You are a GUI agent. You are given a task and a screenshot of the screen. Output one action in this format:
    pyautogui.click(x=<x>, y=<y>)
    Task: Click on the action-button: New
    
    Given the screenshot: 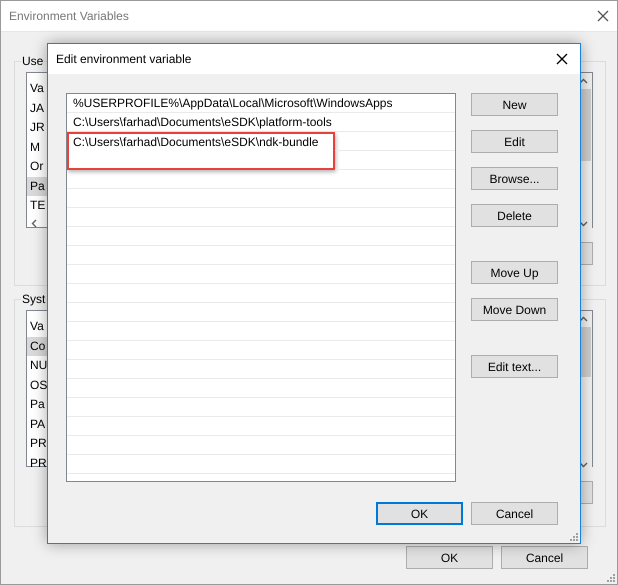 What is the action you would take?
    pyautogui.click(x=514, y=104)
    